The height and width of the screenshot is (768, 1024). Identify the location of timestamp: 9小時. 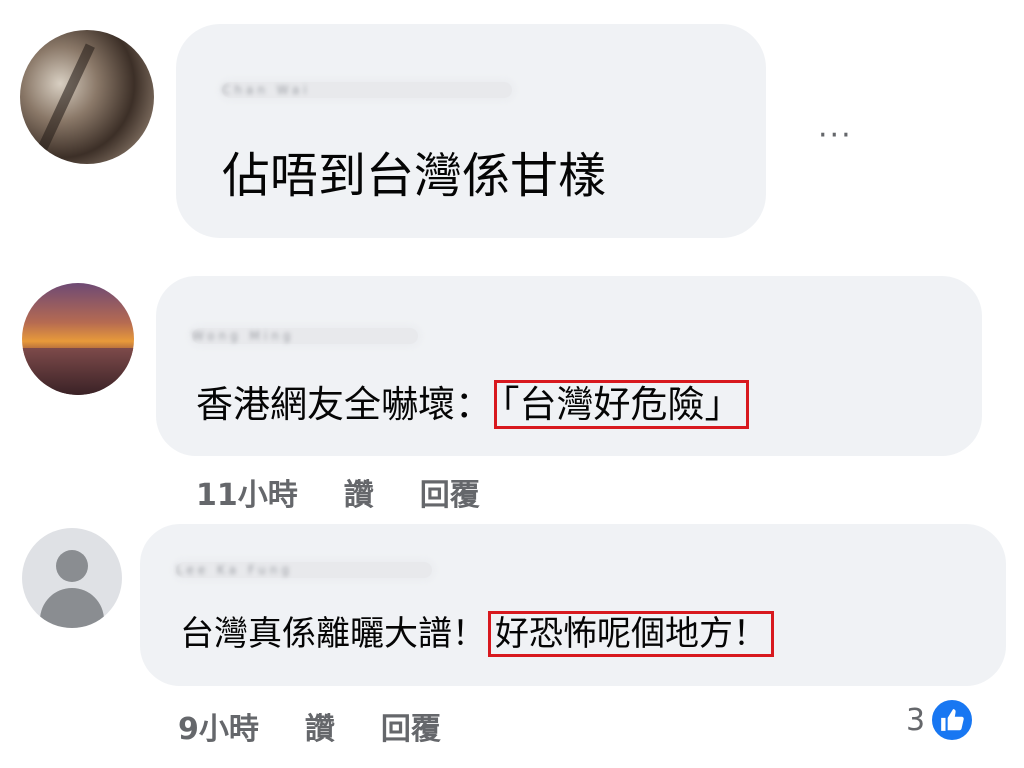
(218, 729).